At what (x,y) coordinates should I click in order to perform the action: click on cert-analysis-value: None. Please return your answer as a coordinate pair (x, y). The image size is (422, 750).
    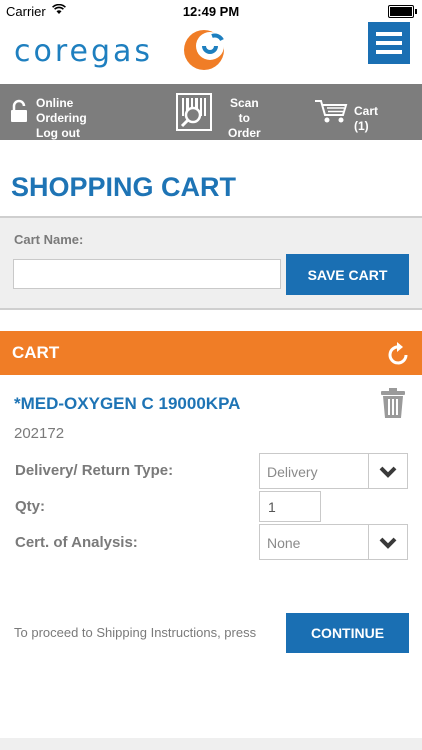
    Looking at the image, I should click on (284, 543).